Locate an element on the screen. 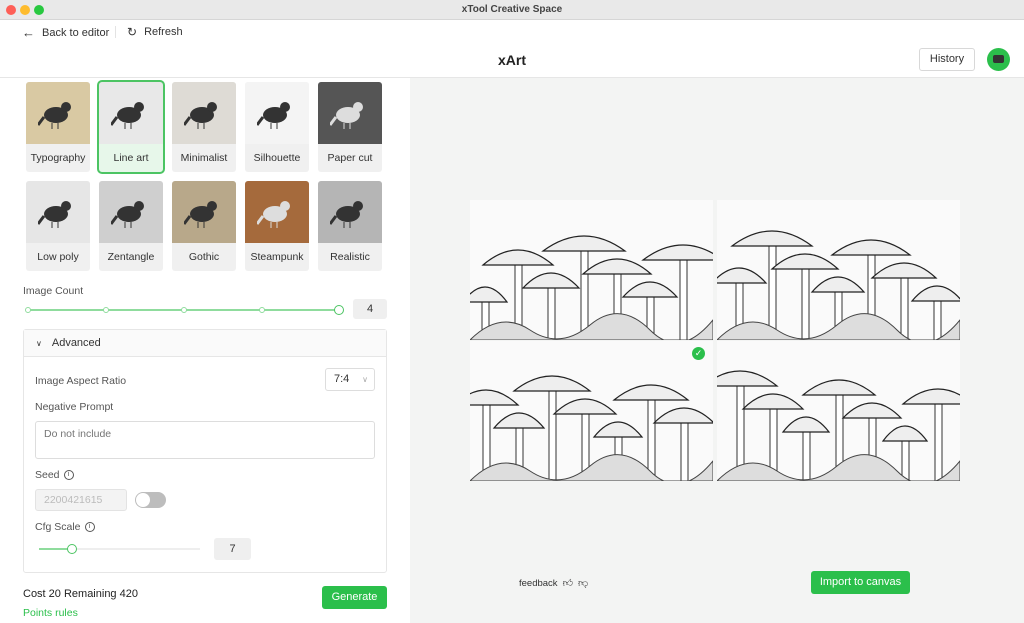 The image size is (1024, 623). style-label: Minimalist is located at coordinates (204, 158).